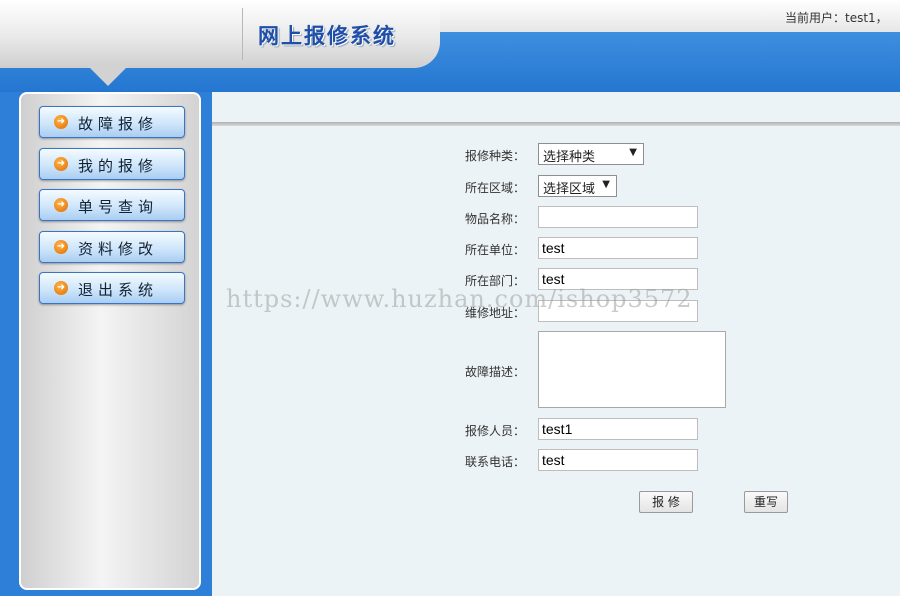  I want to click on item-name-label: 物品名称：, so click(495, 219).